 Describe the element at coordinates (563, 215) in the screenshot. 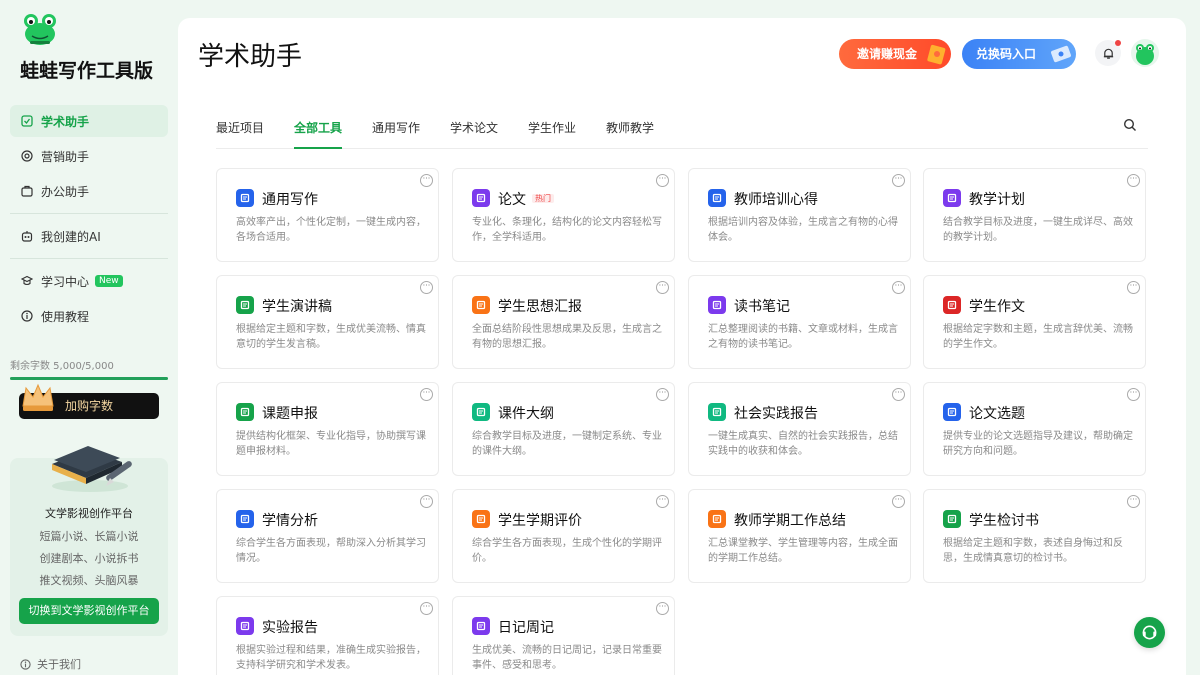

I see `tool-card: ··· 论文 热门专业化、条理化，结构化的论文内容轻松写作，全学科适用。` at that location.